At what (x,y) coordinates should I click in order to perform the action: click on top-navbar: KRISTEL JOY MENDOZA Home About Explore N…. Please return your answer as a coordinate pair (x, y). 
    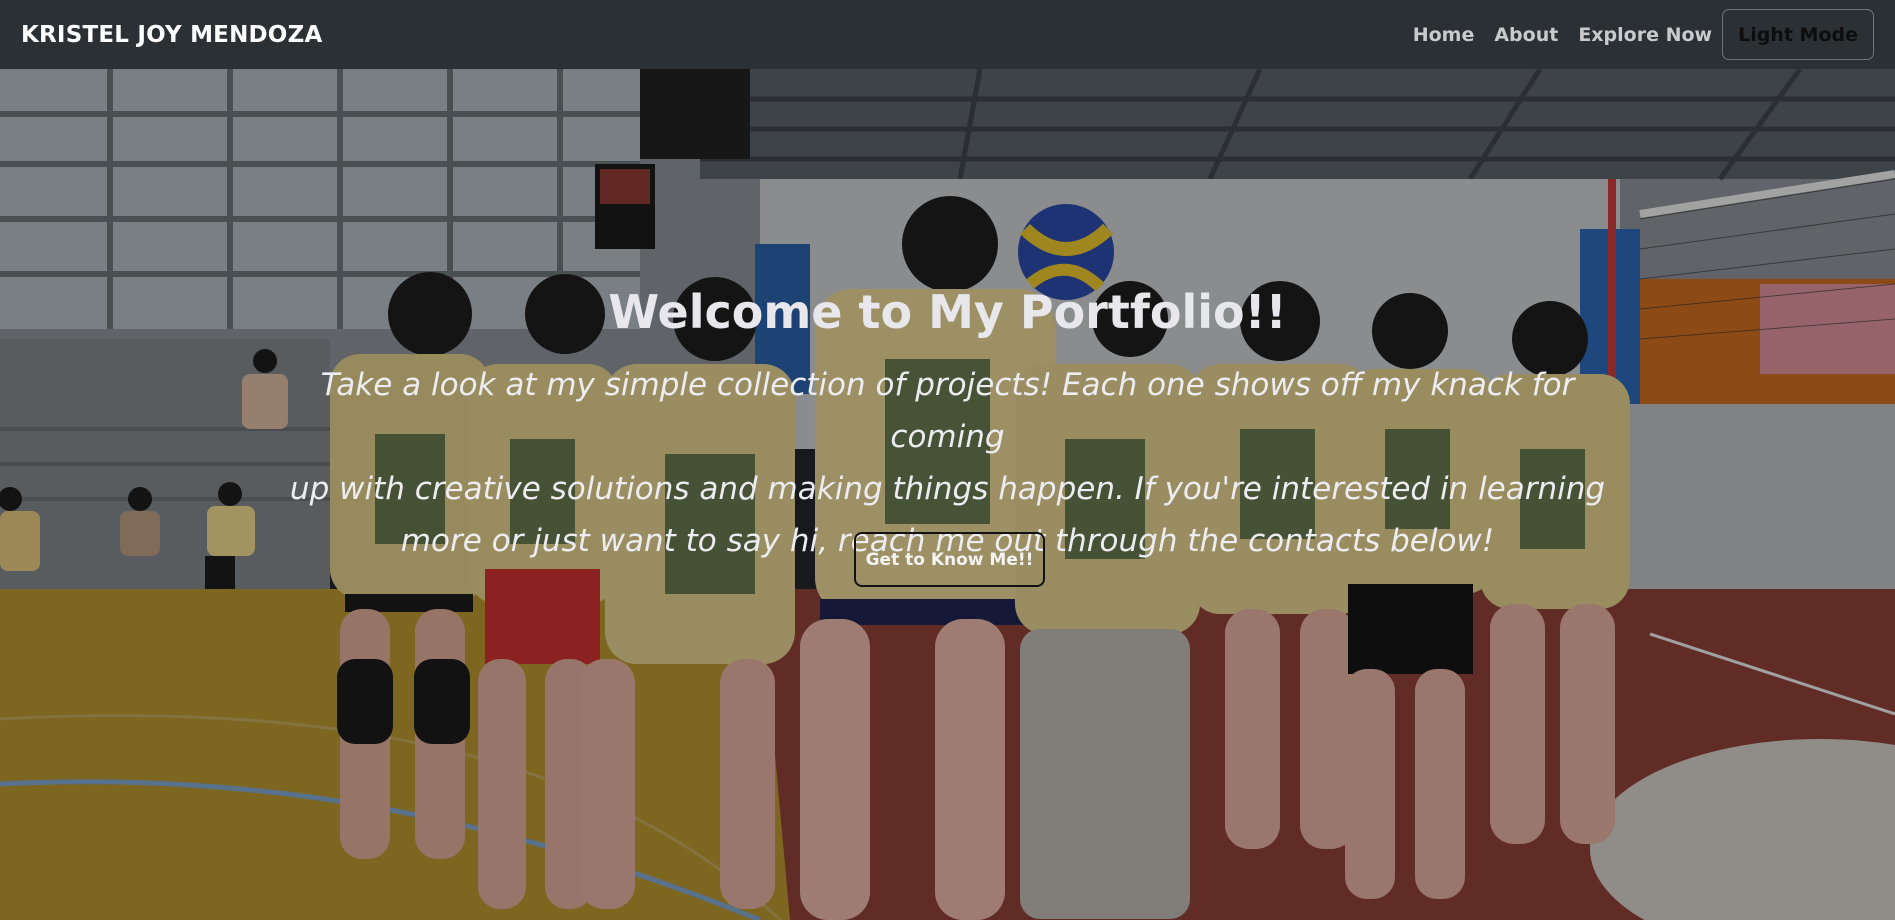
    Looking at the image, I should click on (947, 34).